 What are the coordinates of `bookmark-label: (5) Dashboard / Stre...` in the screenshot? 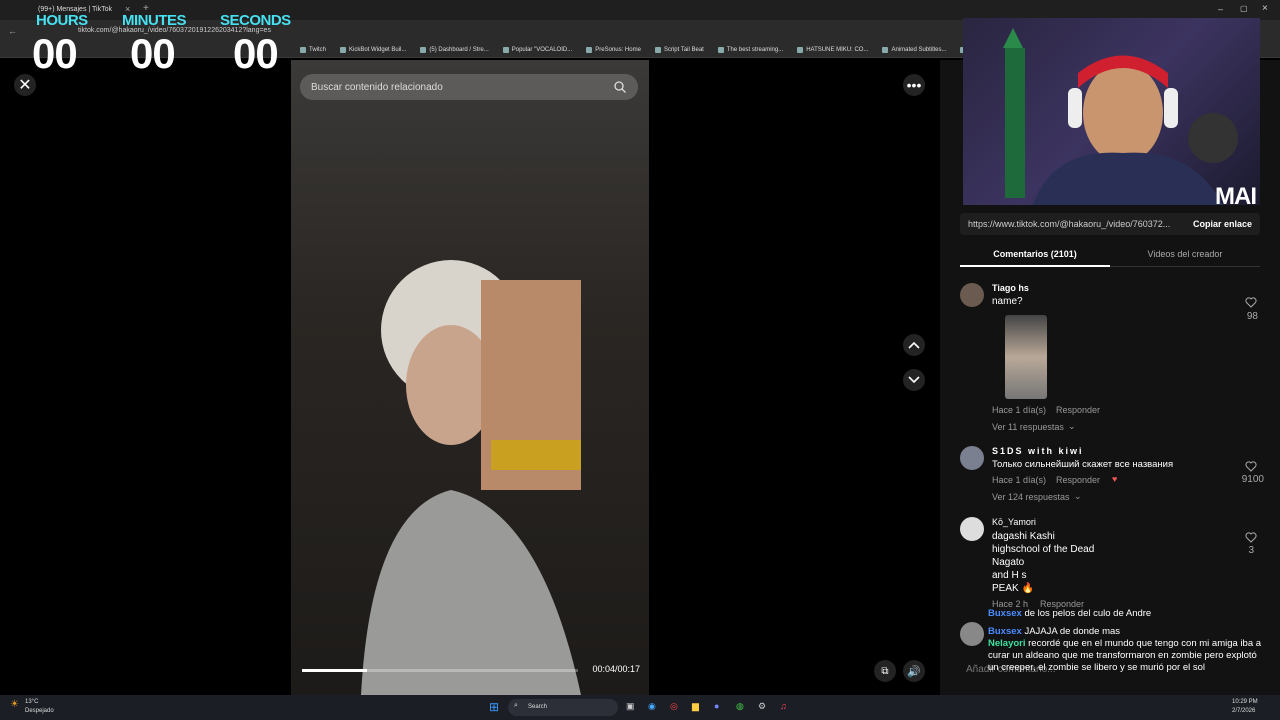 It's located at (459, 49).